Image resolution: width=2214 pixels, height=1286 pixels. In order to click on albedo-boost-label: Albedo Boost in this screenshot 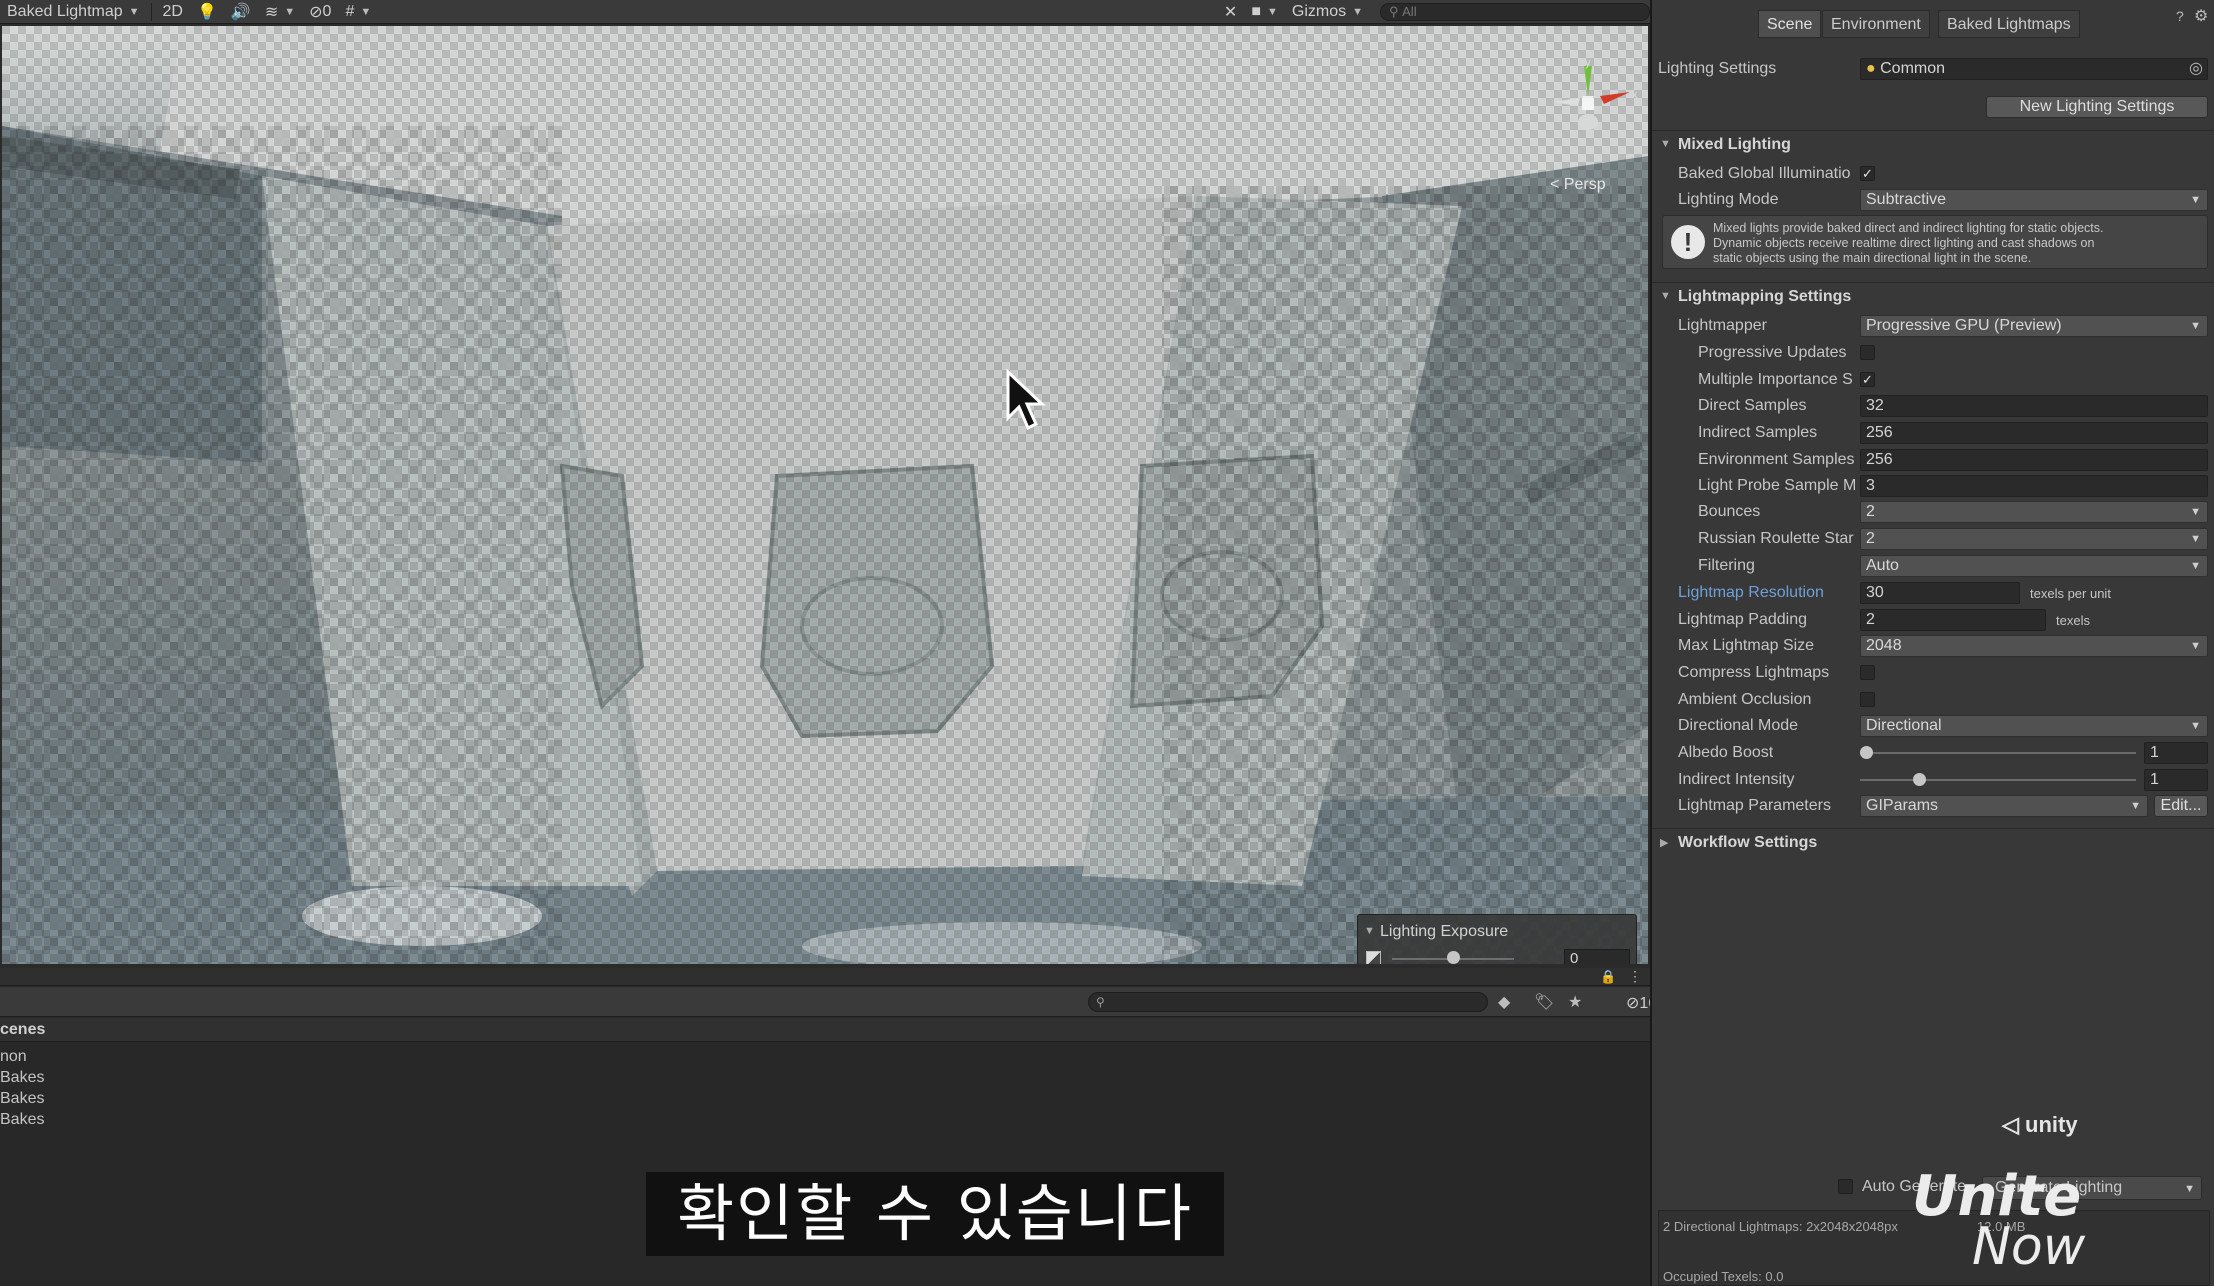, I will do `click(1726, 752)`.